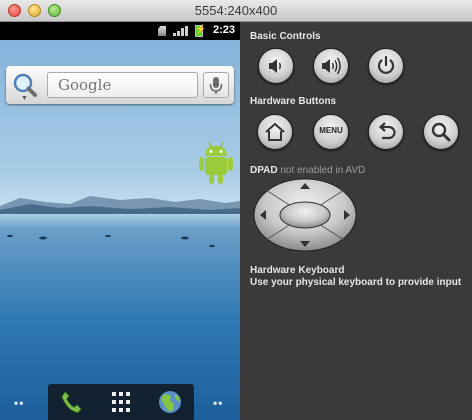 Image resolution: width=472 pixels, height=420 pixels. Describe the element at coordinates (162, 31) in the screenshot. I see `sim-card-icon` at that location.